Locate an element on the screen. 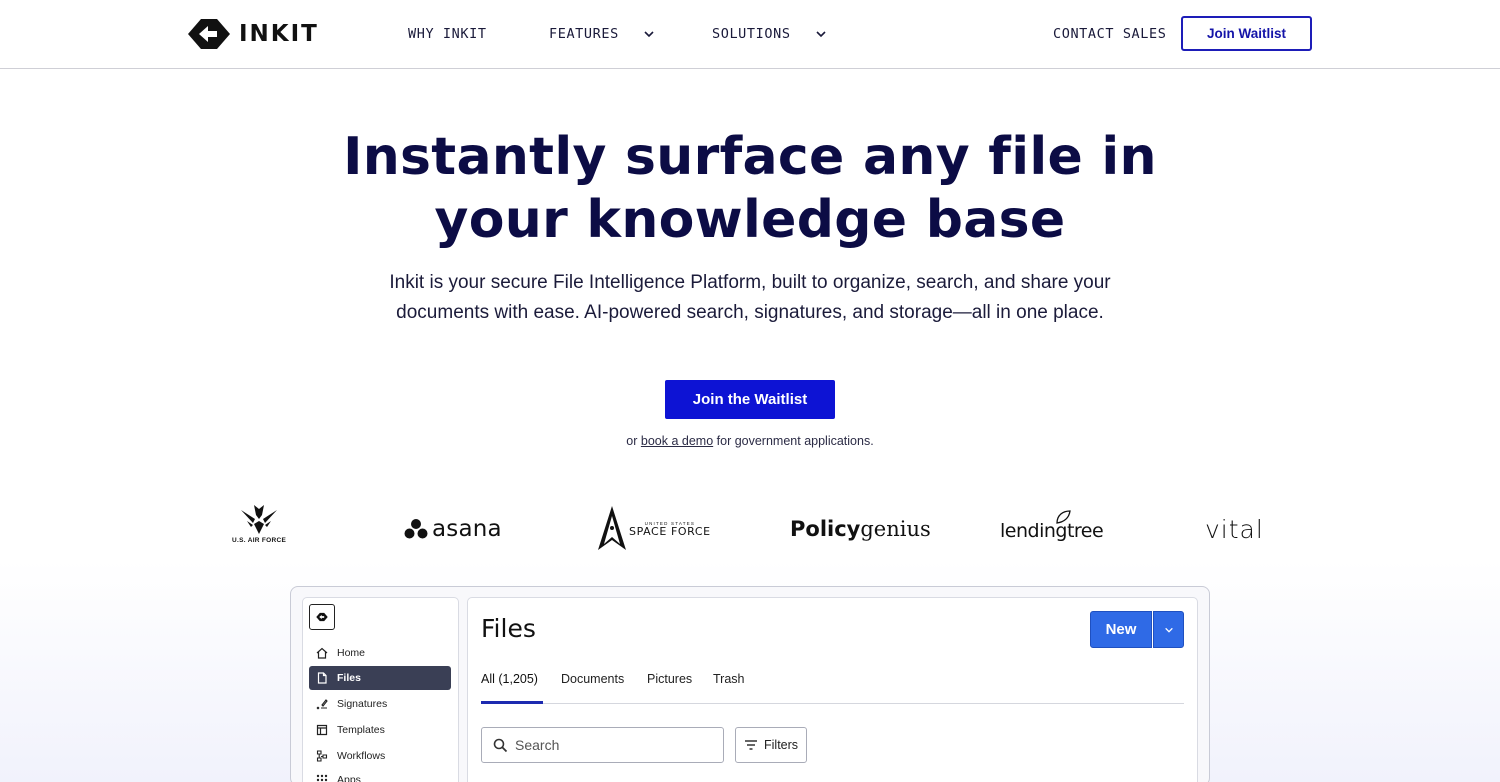 The height and width of the screenshot is (782, 1500). space-force-wordmark: UNITED STATES SPACE FORCE is located at coordinates (670, 529).